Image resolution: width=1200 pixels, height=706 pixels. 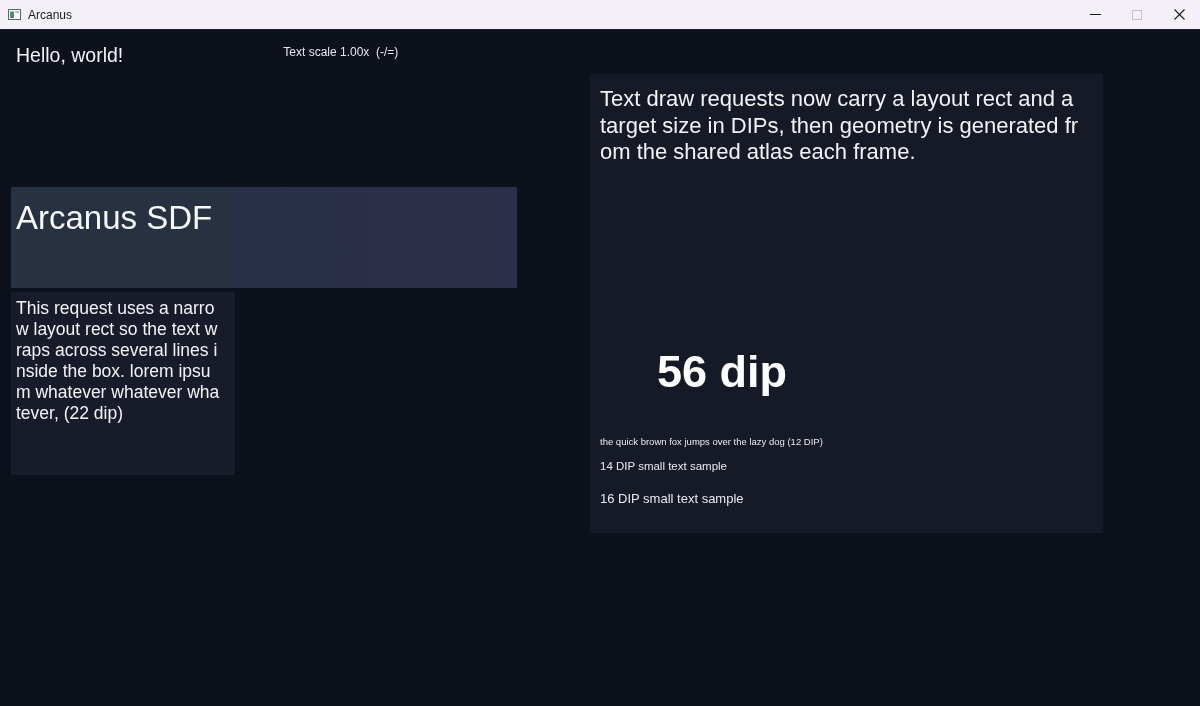 I want to click on text-scale-label: Text scale 1.00x (-/=), so click(x=341, y=52).